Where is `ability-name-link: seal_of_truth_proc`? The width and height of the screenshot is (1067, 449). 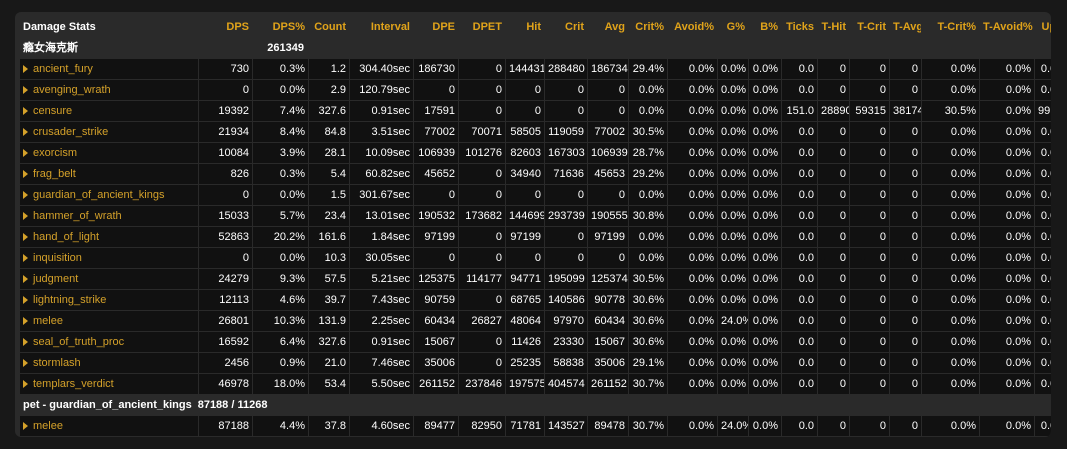 ability-name-link: seal_of_truth_proc is located at coordinates (109, 342).